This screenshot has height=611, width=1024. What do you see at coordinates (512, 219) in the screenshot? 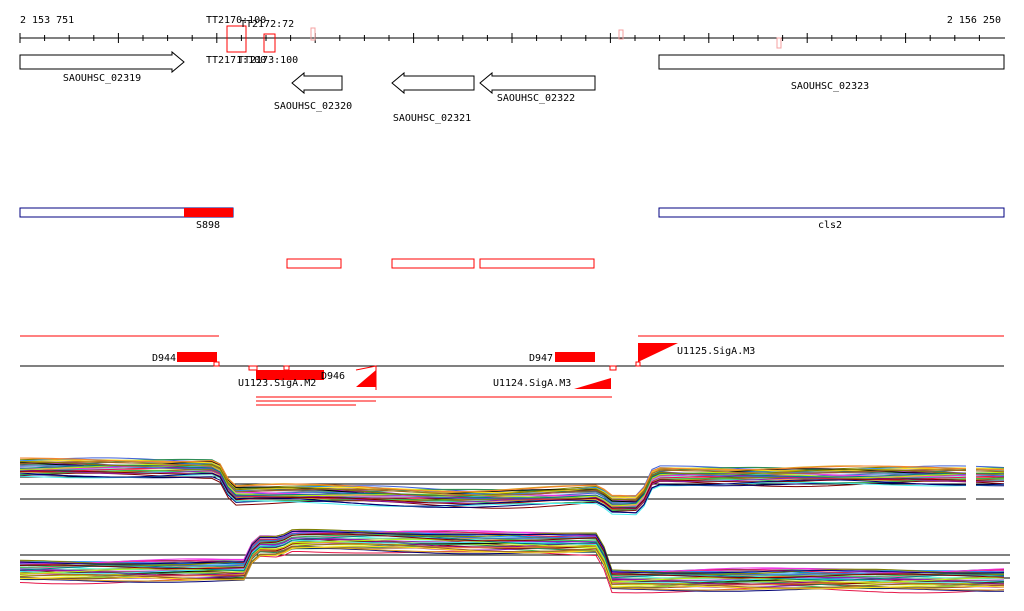
I see `operon-track: S898 cls2` at bounding box center [512, 219].